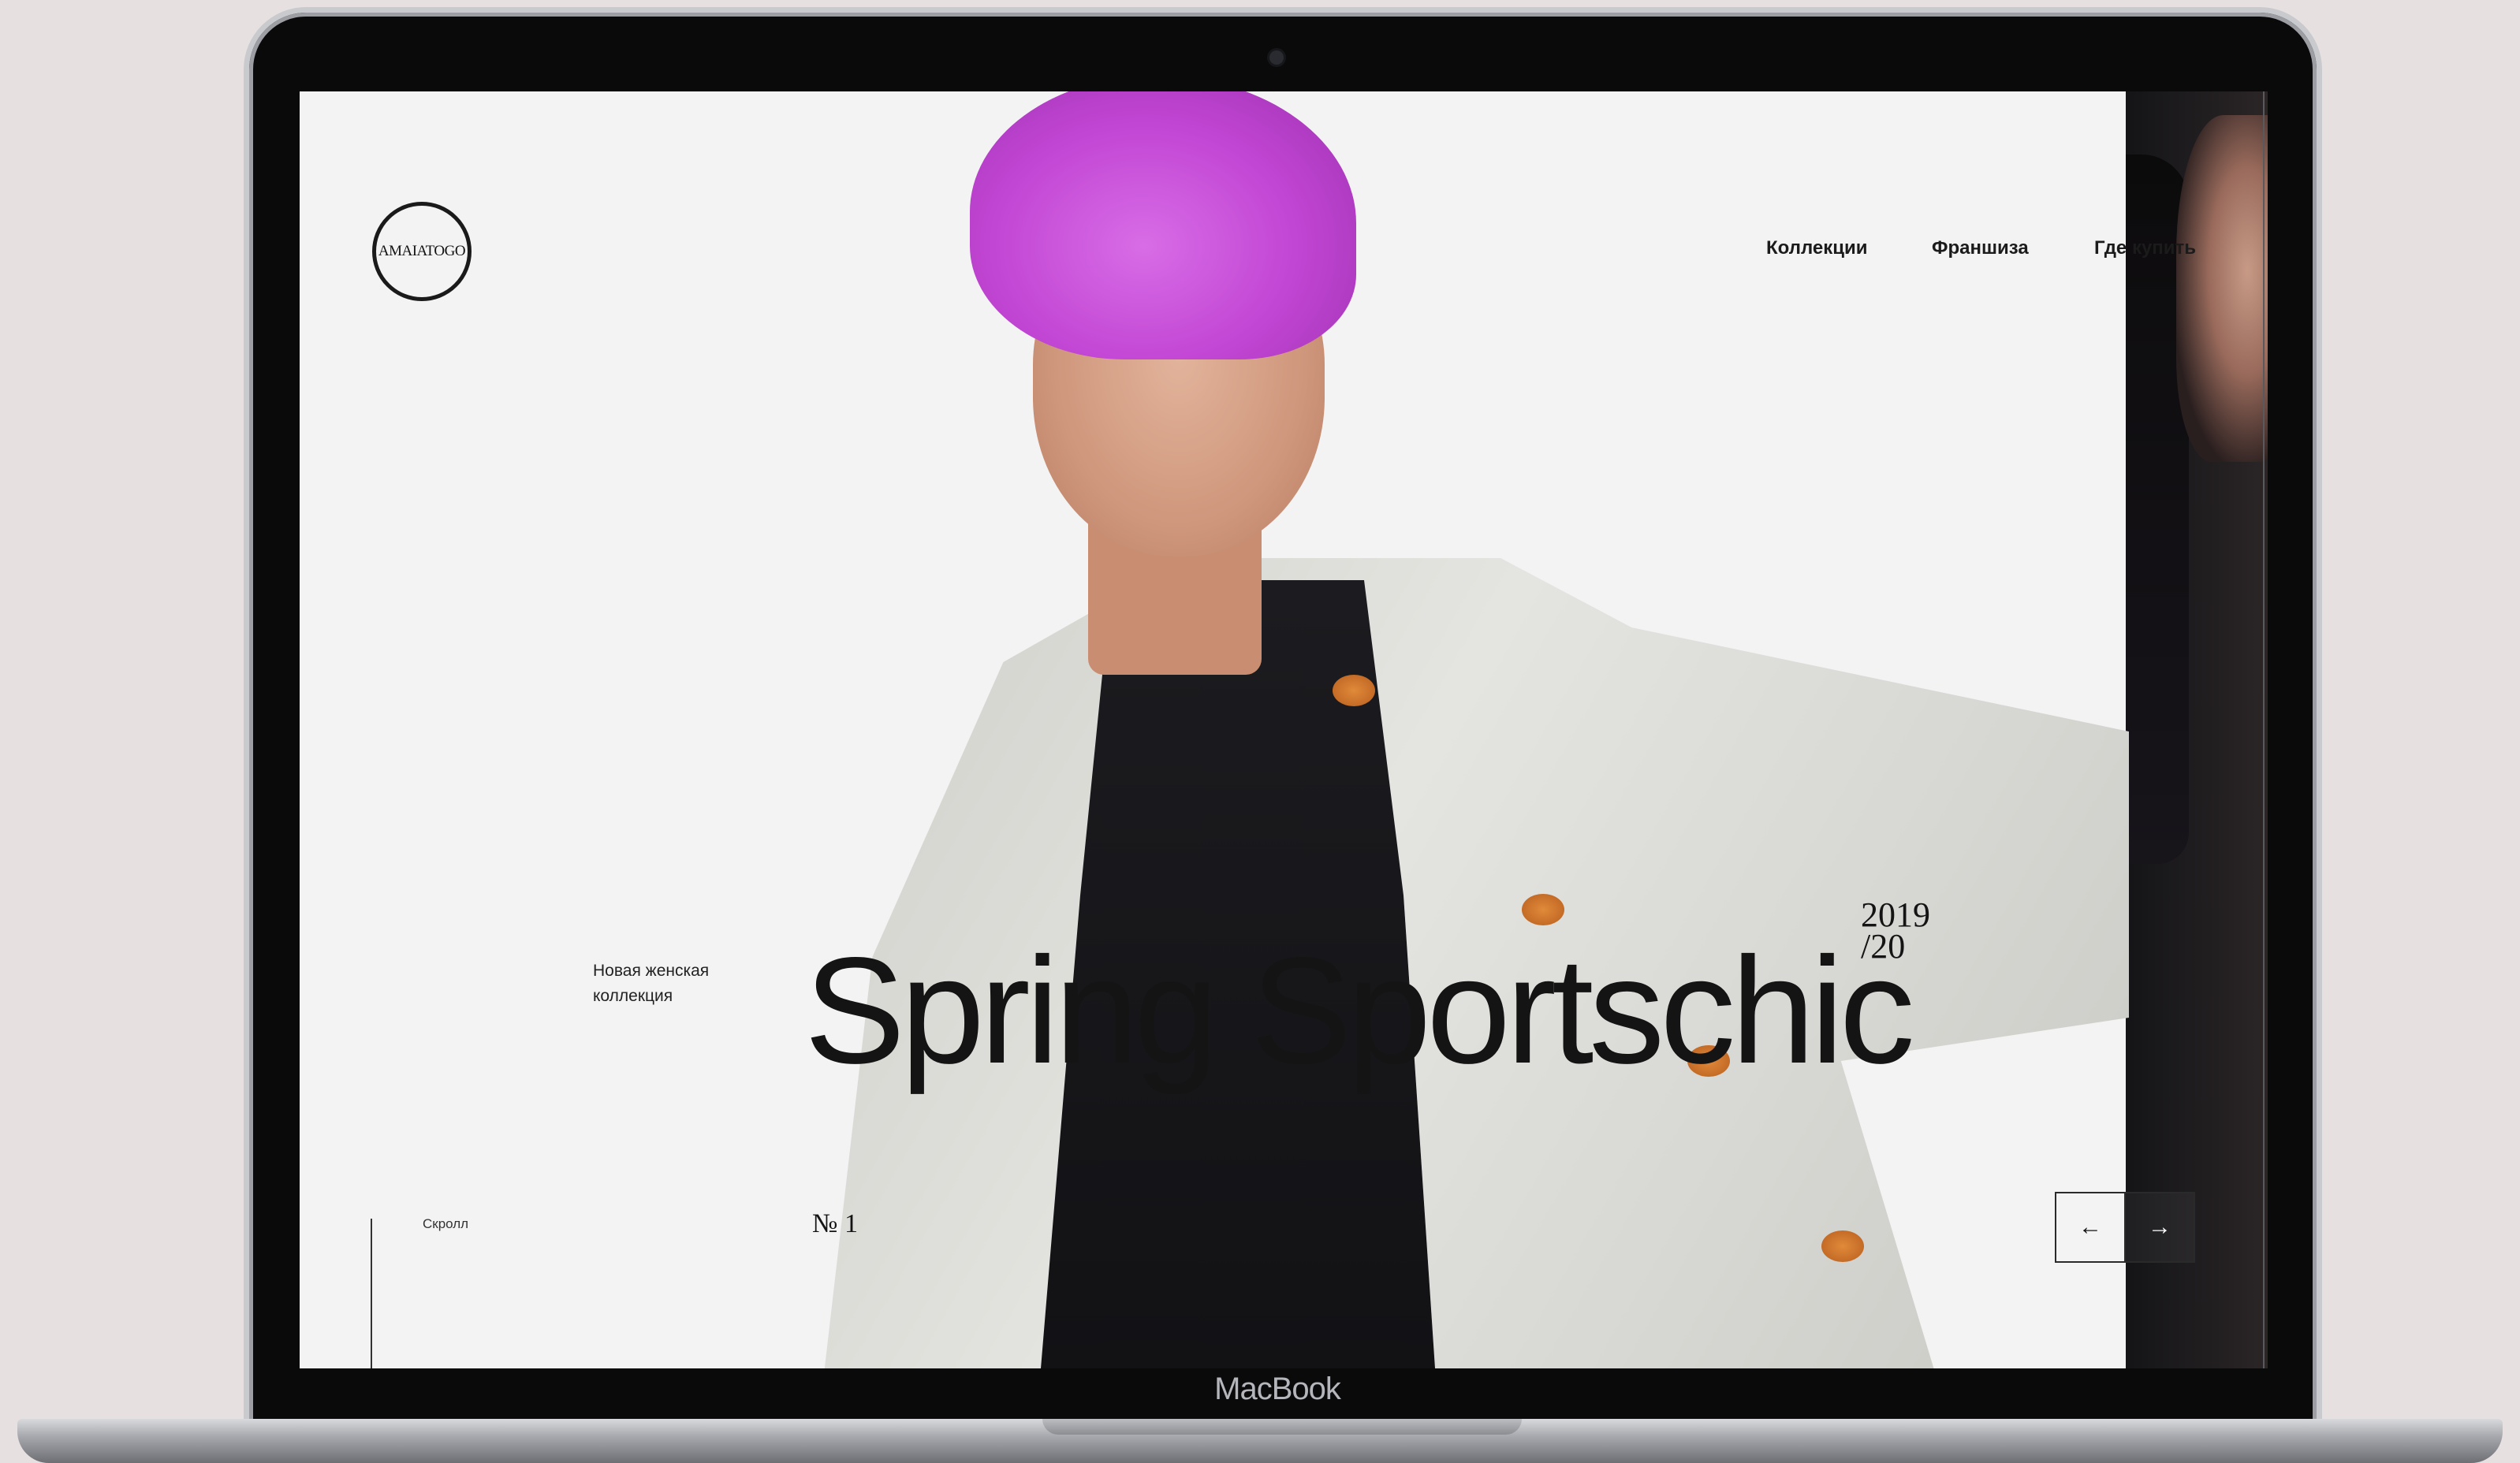  What do you see at coordinates (835, 1223) in the screenshot?
I see `slide-number: № 1` at bounding box center [835, 1223].